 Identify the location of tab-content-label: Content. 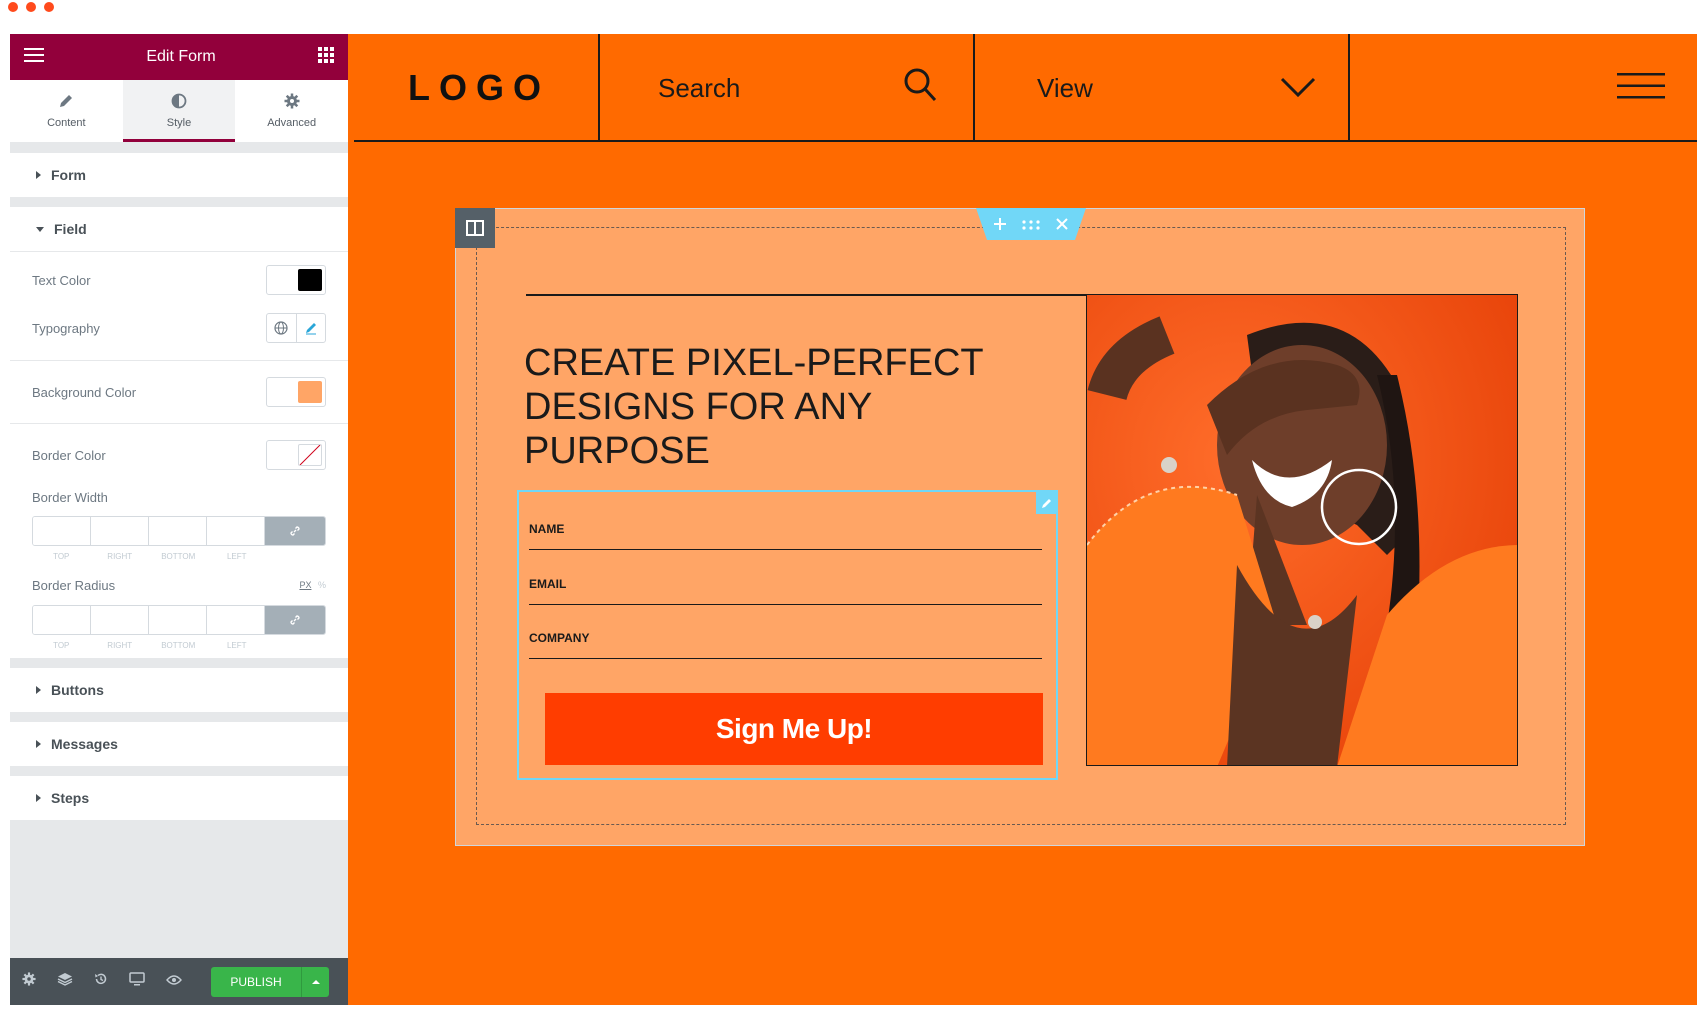
(66, 123).